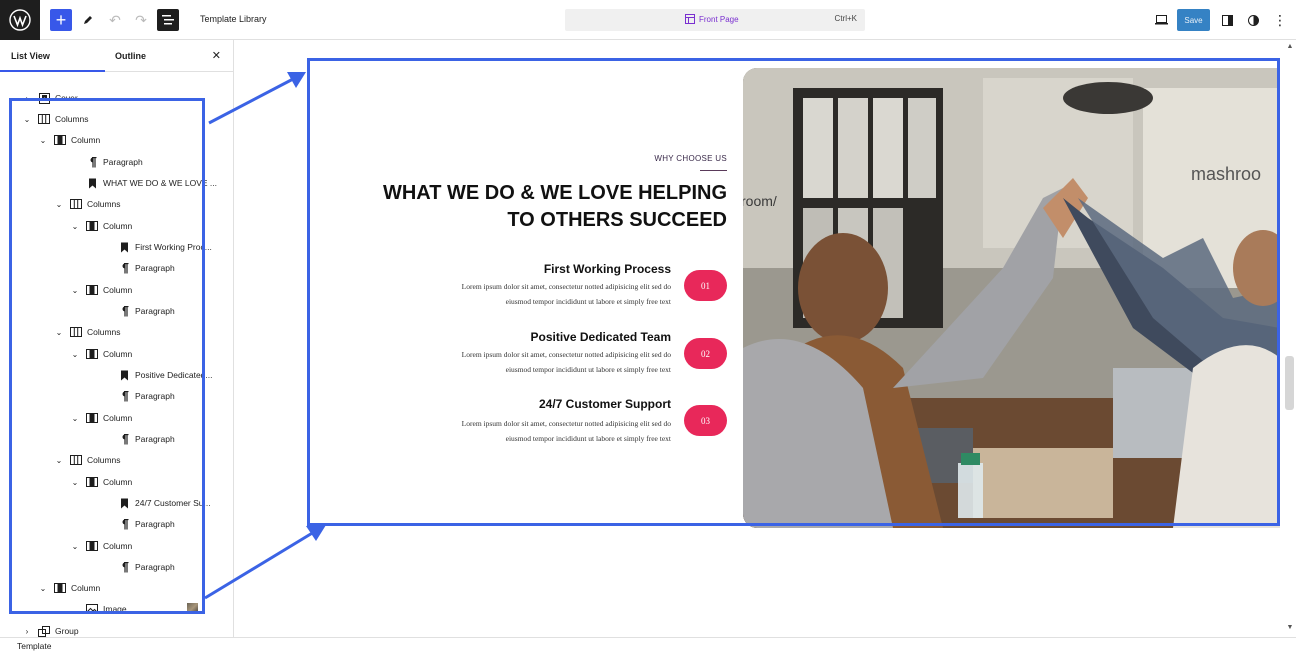 This screenshot has height=654, width=1296. Describe the element at coordinates (1290, 627) in the screenshot. I see `scroll-down-icon: ▼` at that location.